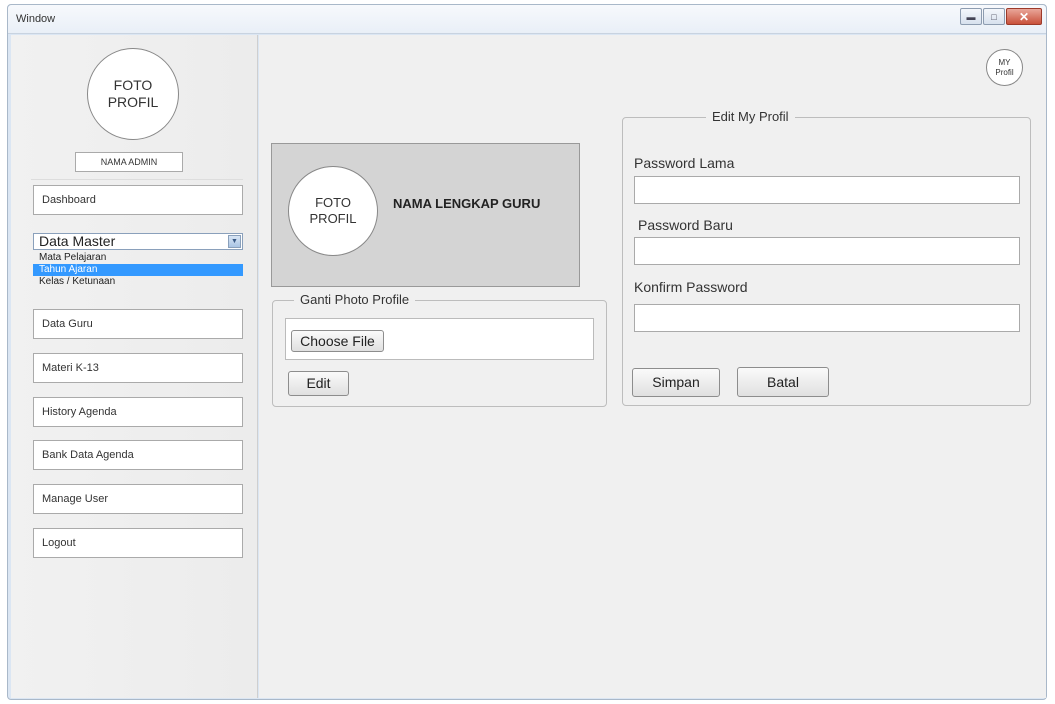  What do you see at coordinates (138, 412) in the screenshot?
I see `sidebar-item-history-agenda: History Agenda` at bounding box center [138, 412].